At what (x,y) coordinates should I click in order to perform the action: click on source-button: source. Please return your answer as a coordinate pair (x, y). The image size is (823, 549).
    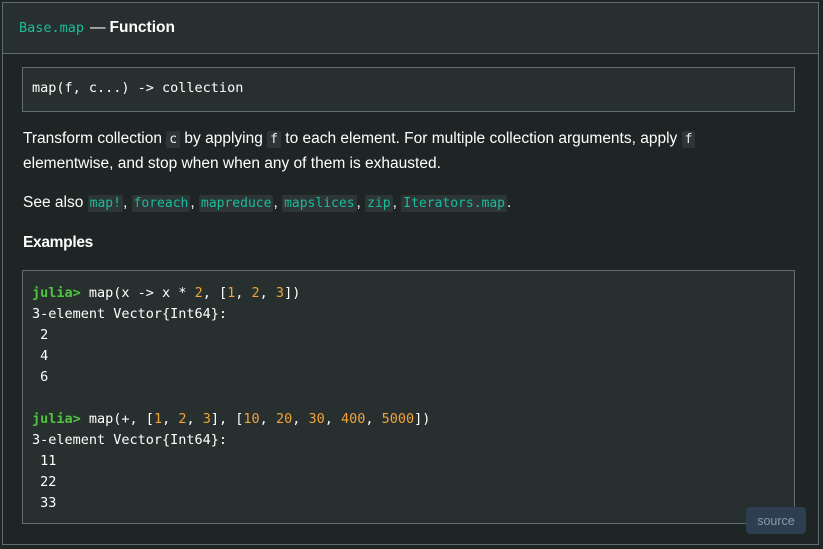
    Looking at the image, I should click on (776, 520).